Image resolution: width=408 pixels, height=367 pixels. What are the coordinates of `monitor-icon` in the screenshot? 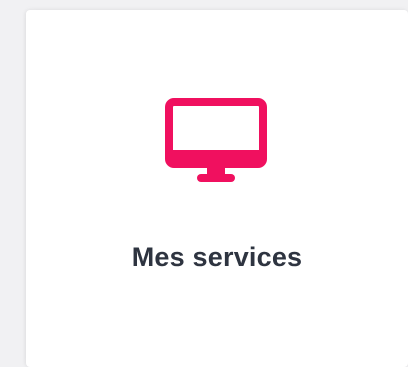 It's located at (216, 143).